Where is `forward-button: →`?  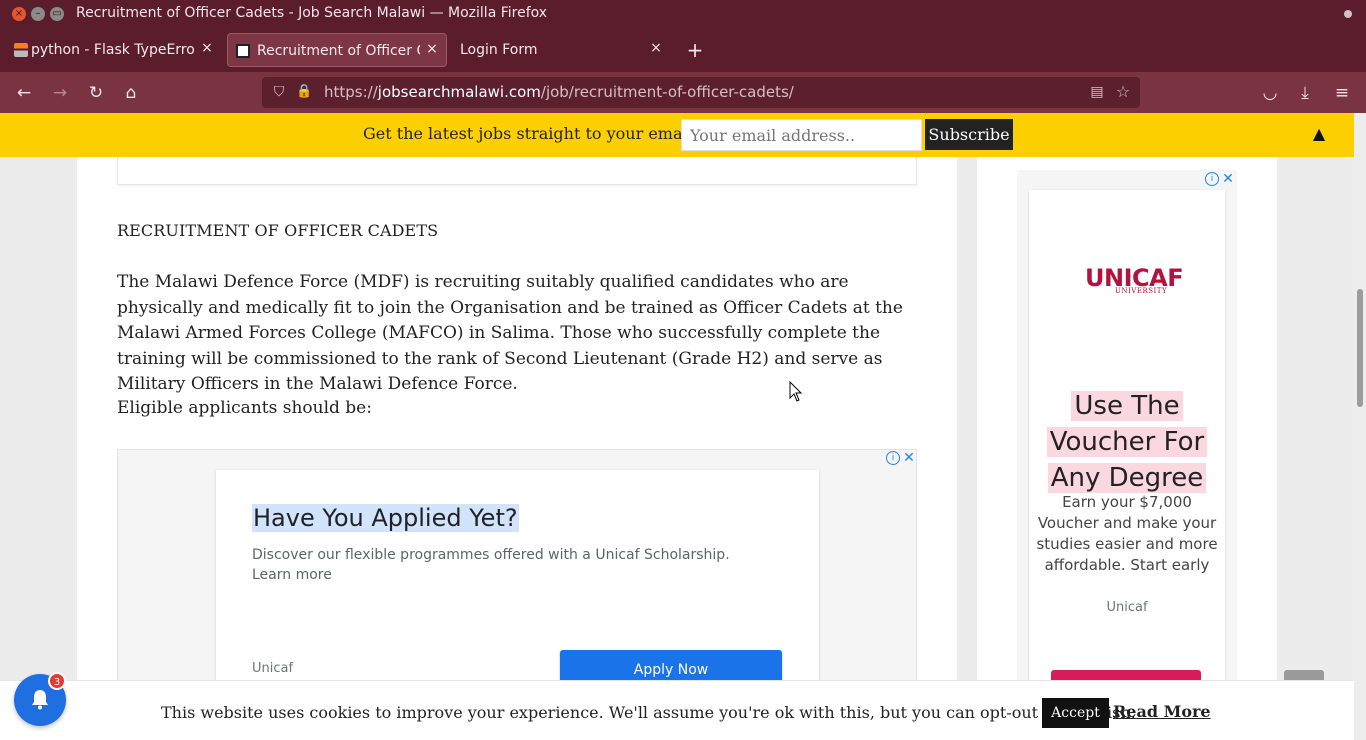 forward-button: → is located at coordinates (60, 93).